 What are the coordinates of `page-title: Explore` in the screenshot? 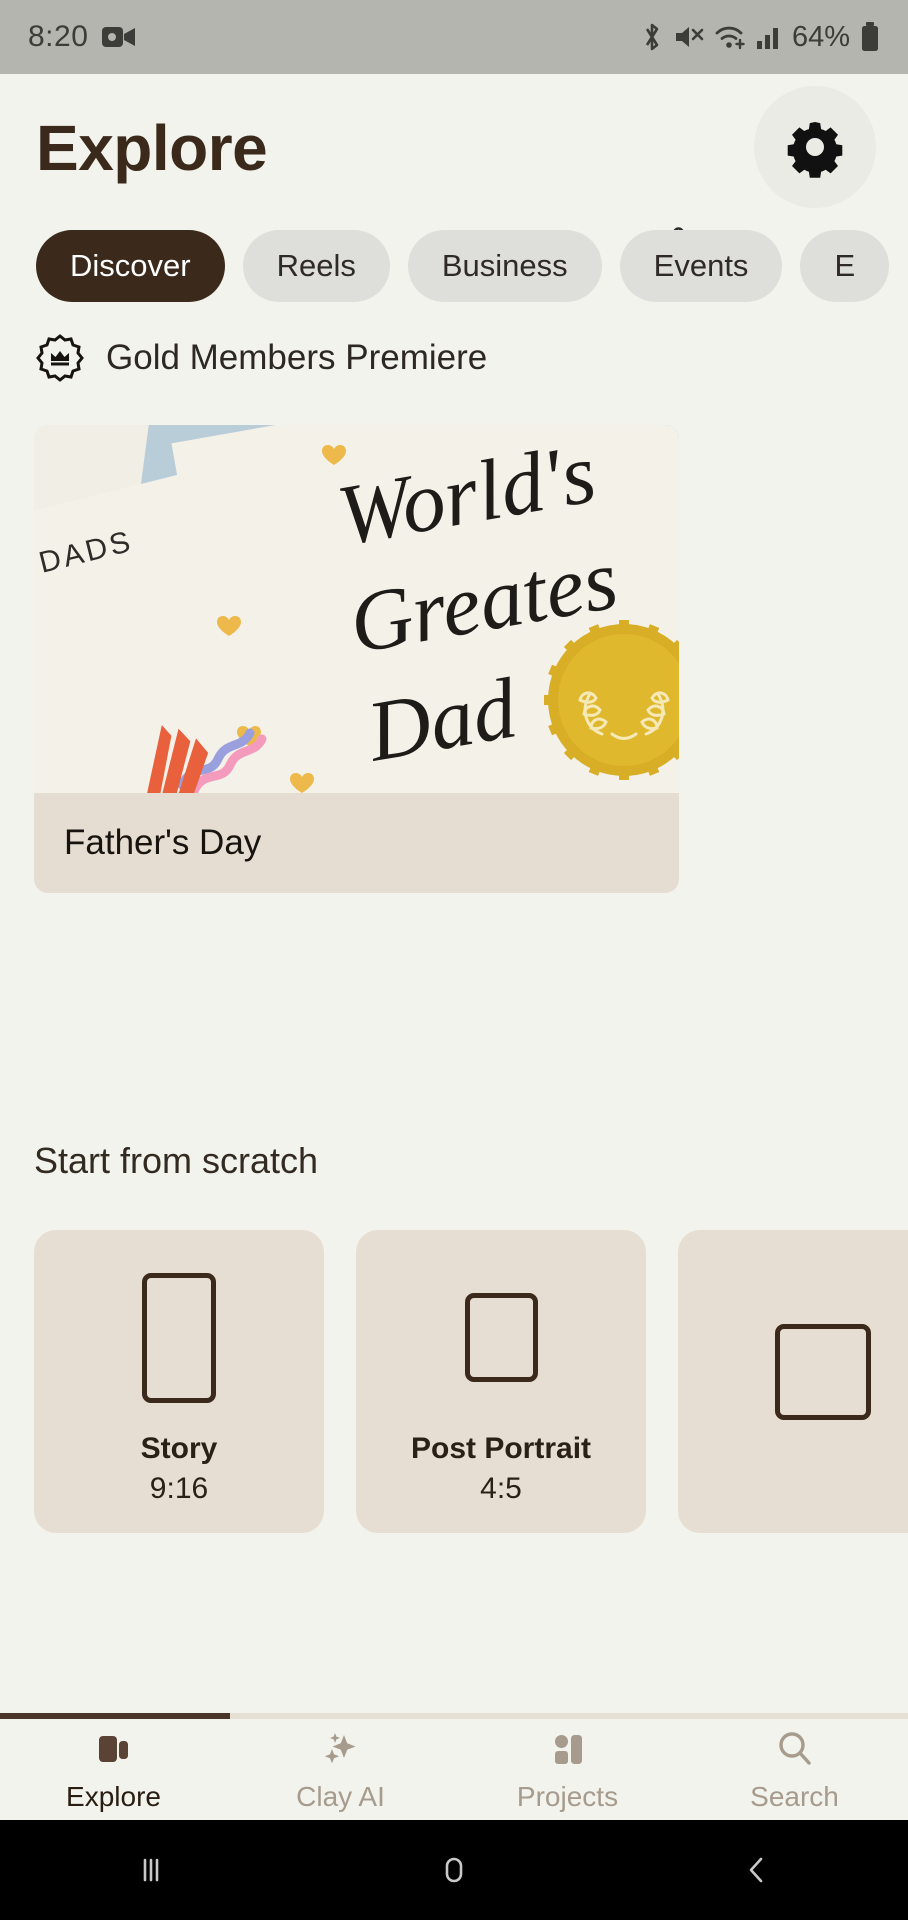 It's located at (152, 148).